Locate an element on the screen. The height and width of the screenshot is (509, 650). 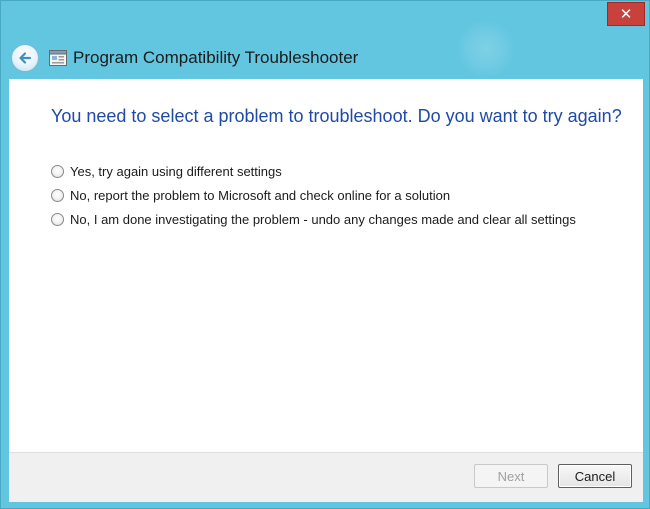
troubleshooter-app-icon is located at coordinates (58, 58).